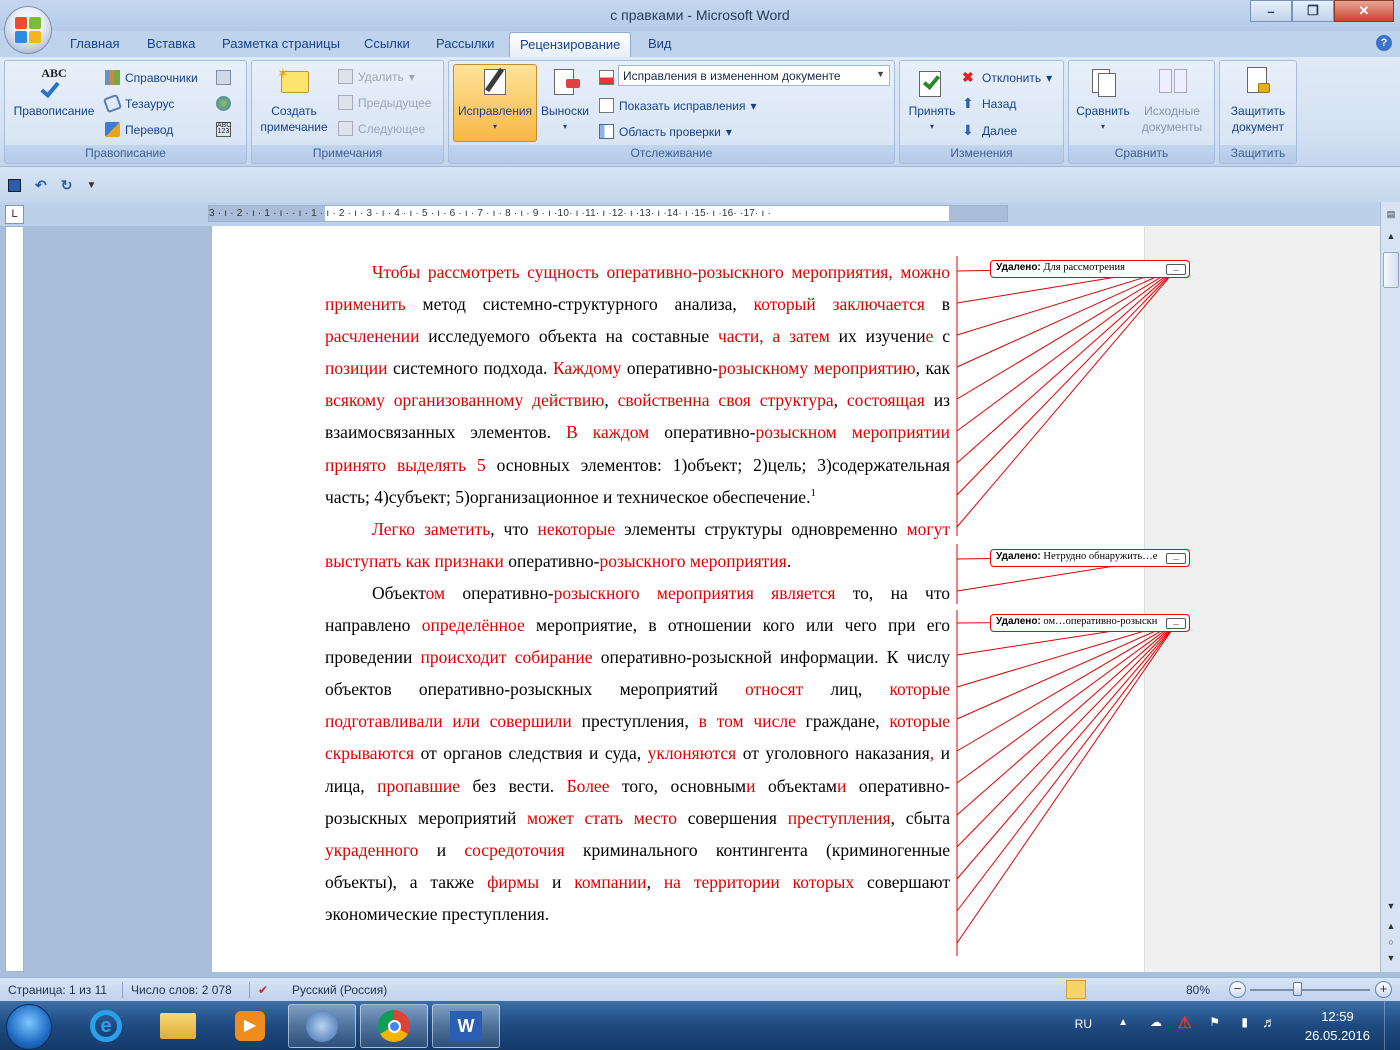 This screenshot has width=1400, height=1050. Describe the element at coordinates (989, 103) in the screenshot. I see `previous-change-button: ⬆ Назад` at that location.